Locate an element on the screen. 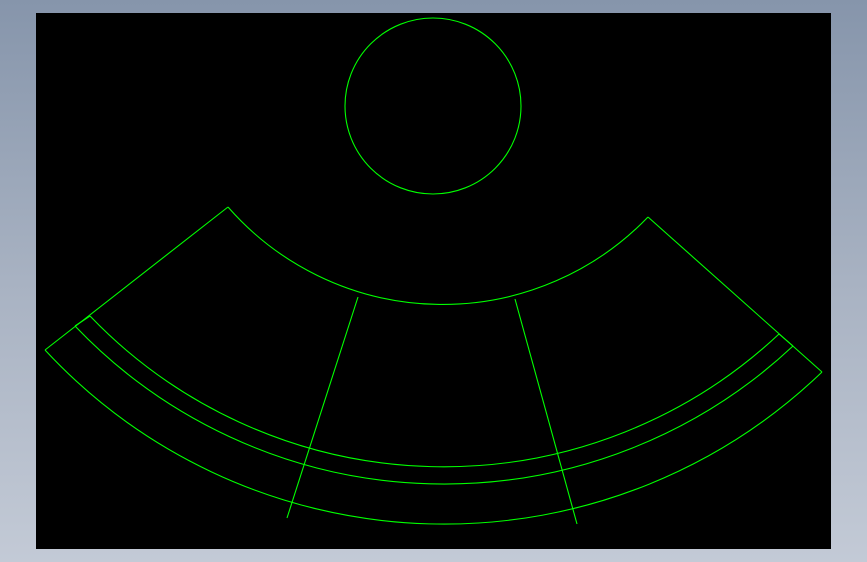 The width and height of the screenshot is (867, 562). left-divider is located at coordinates (322, 407).